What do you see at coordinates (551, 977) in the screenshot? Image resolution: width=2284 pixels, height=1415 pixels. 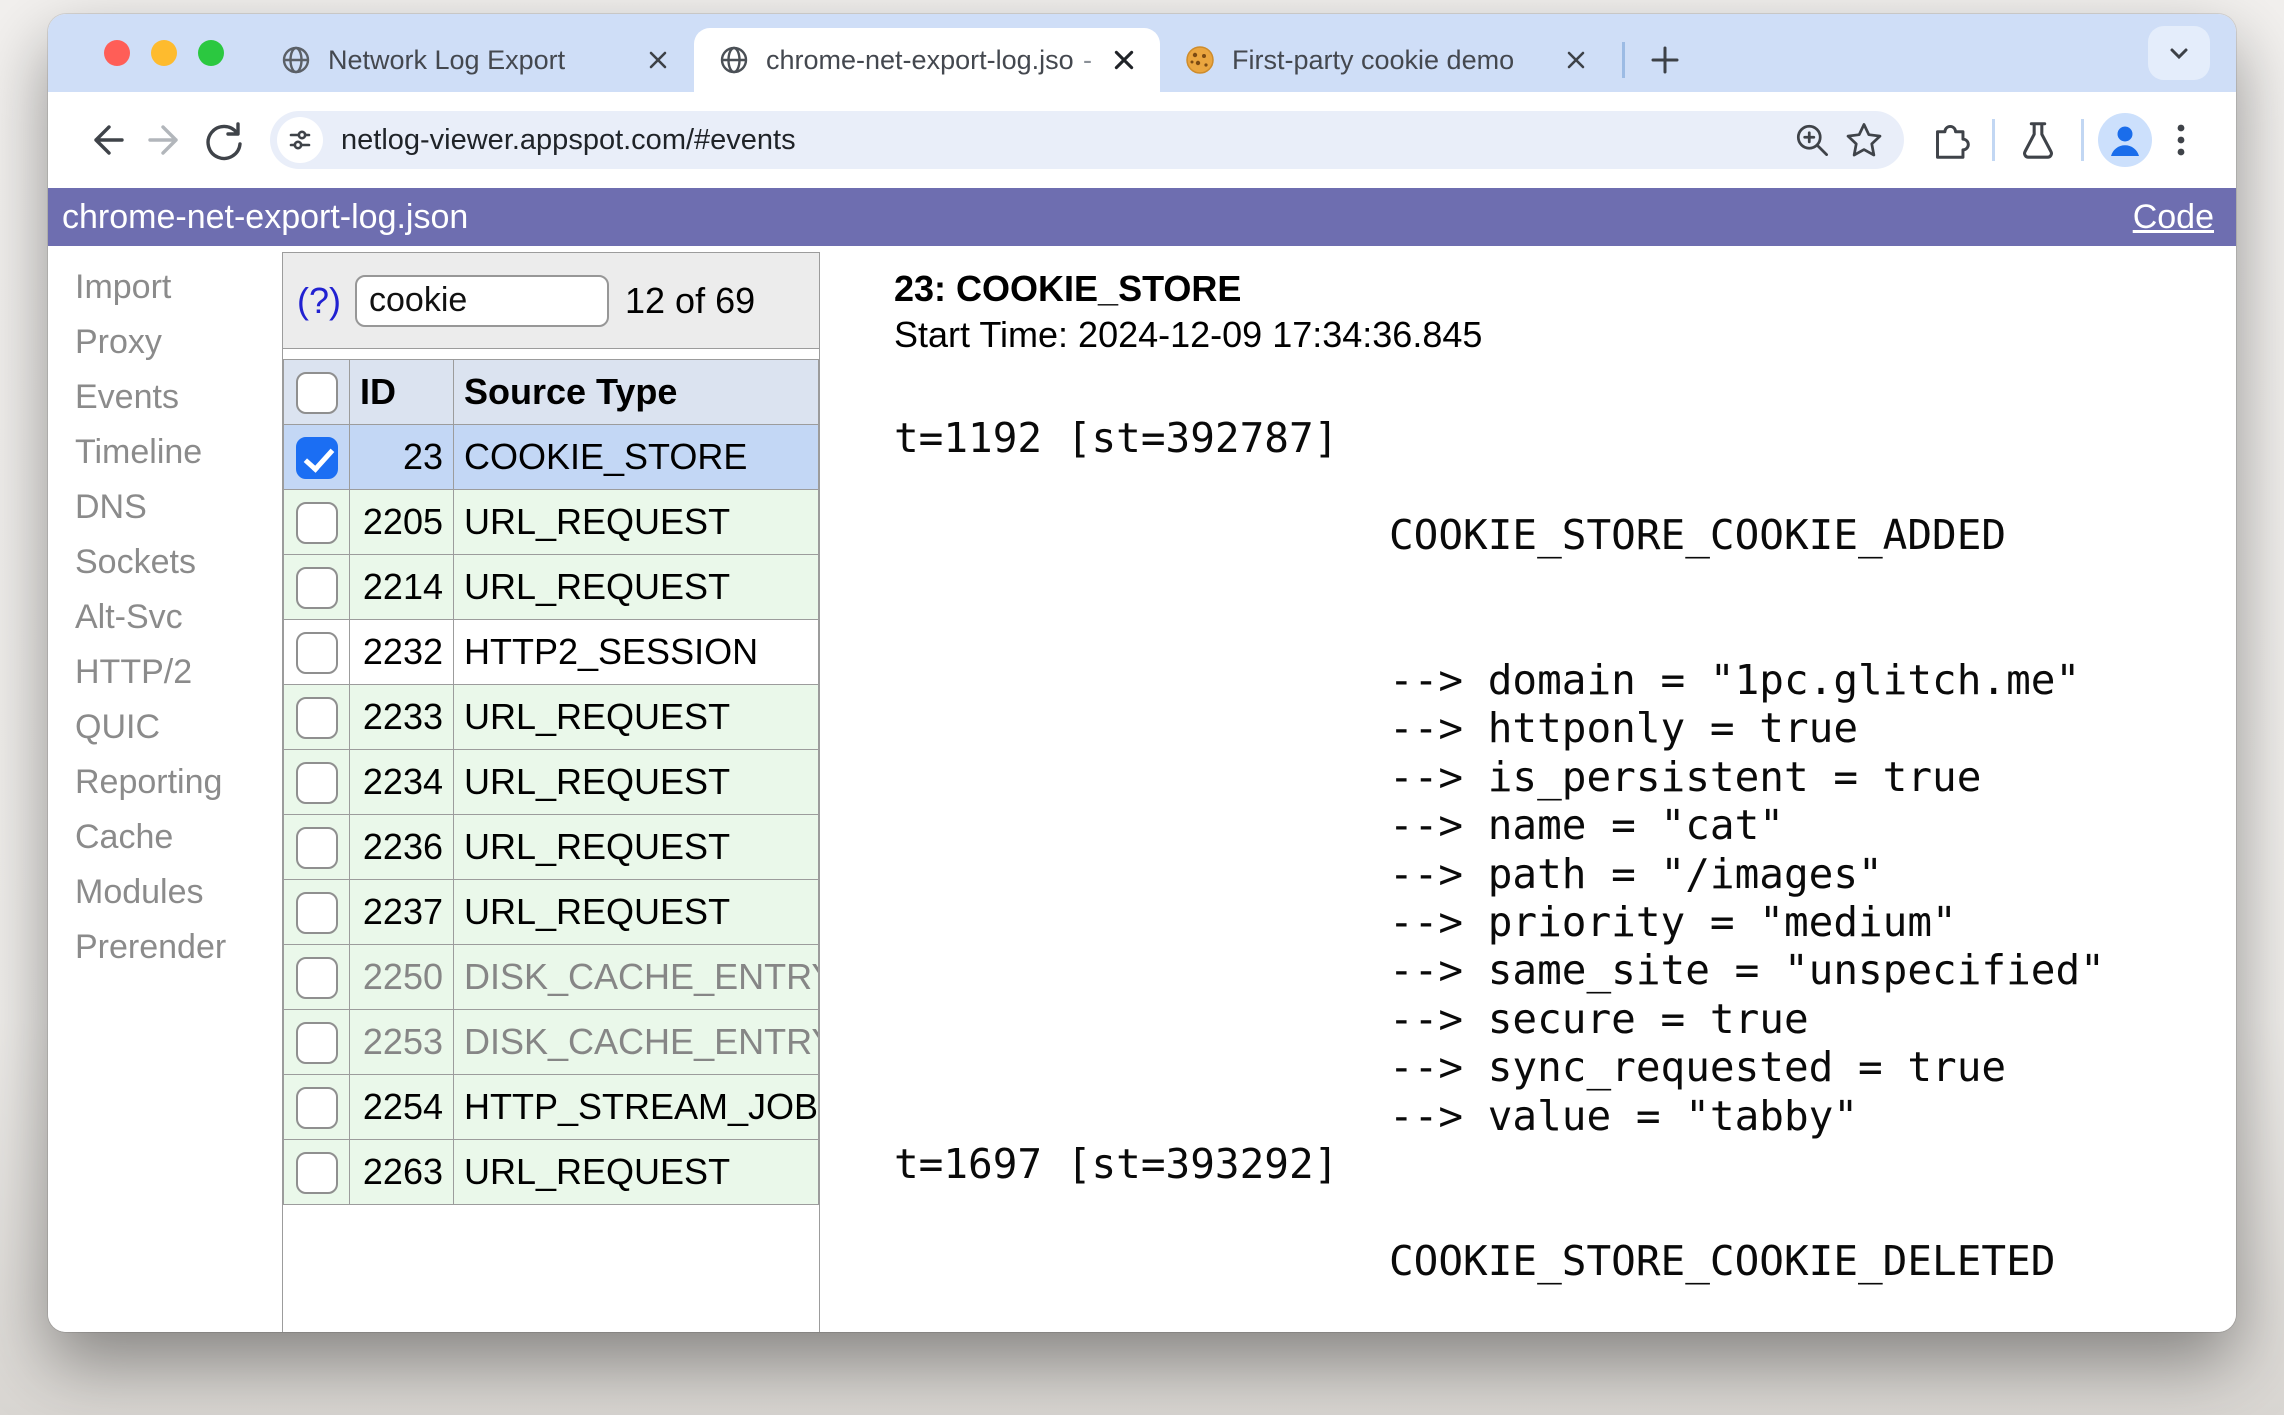 I see `table-row: 2250 DISK_CACHE_ENTRY` at bounding box center [551, 977].